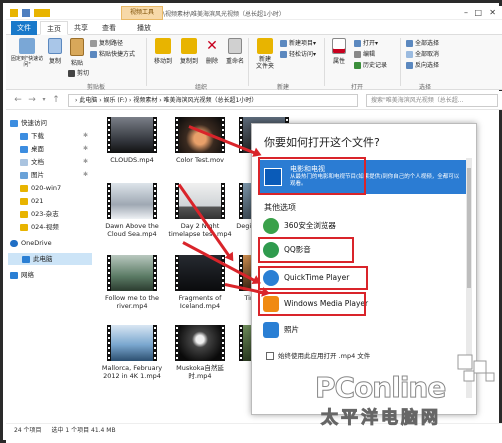  Describe the element at coordinates (22, 275) in the screenshot. I see `sidebar-item-network: 网络` at that location.